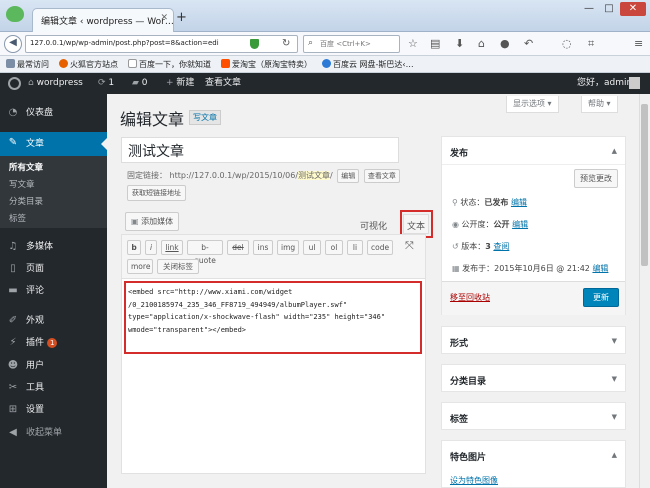  Describe the element at coordinates (53, 410) in the screenshot. I see `menu-item-settings: ⊞ 设置` at that location.